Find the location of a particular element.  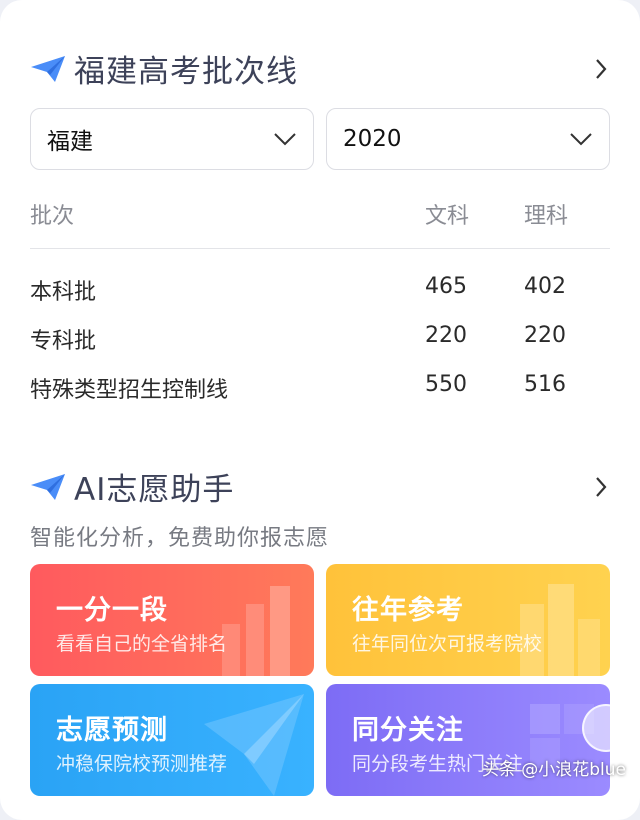

tile-title: 一分一段 is located at coordinates (112, 610).